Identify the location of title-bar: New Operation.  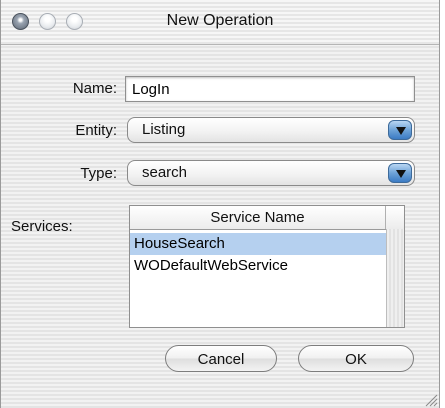
(220, 22).